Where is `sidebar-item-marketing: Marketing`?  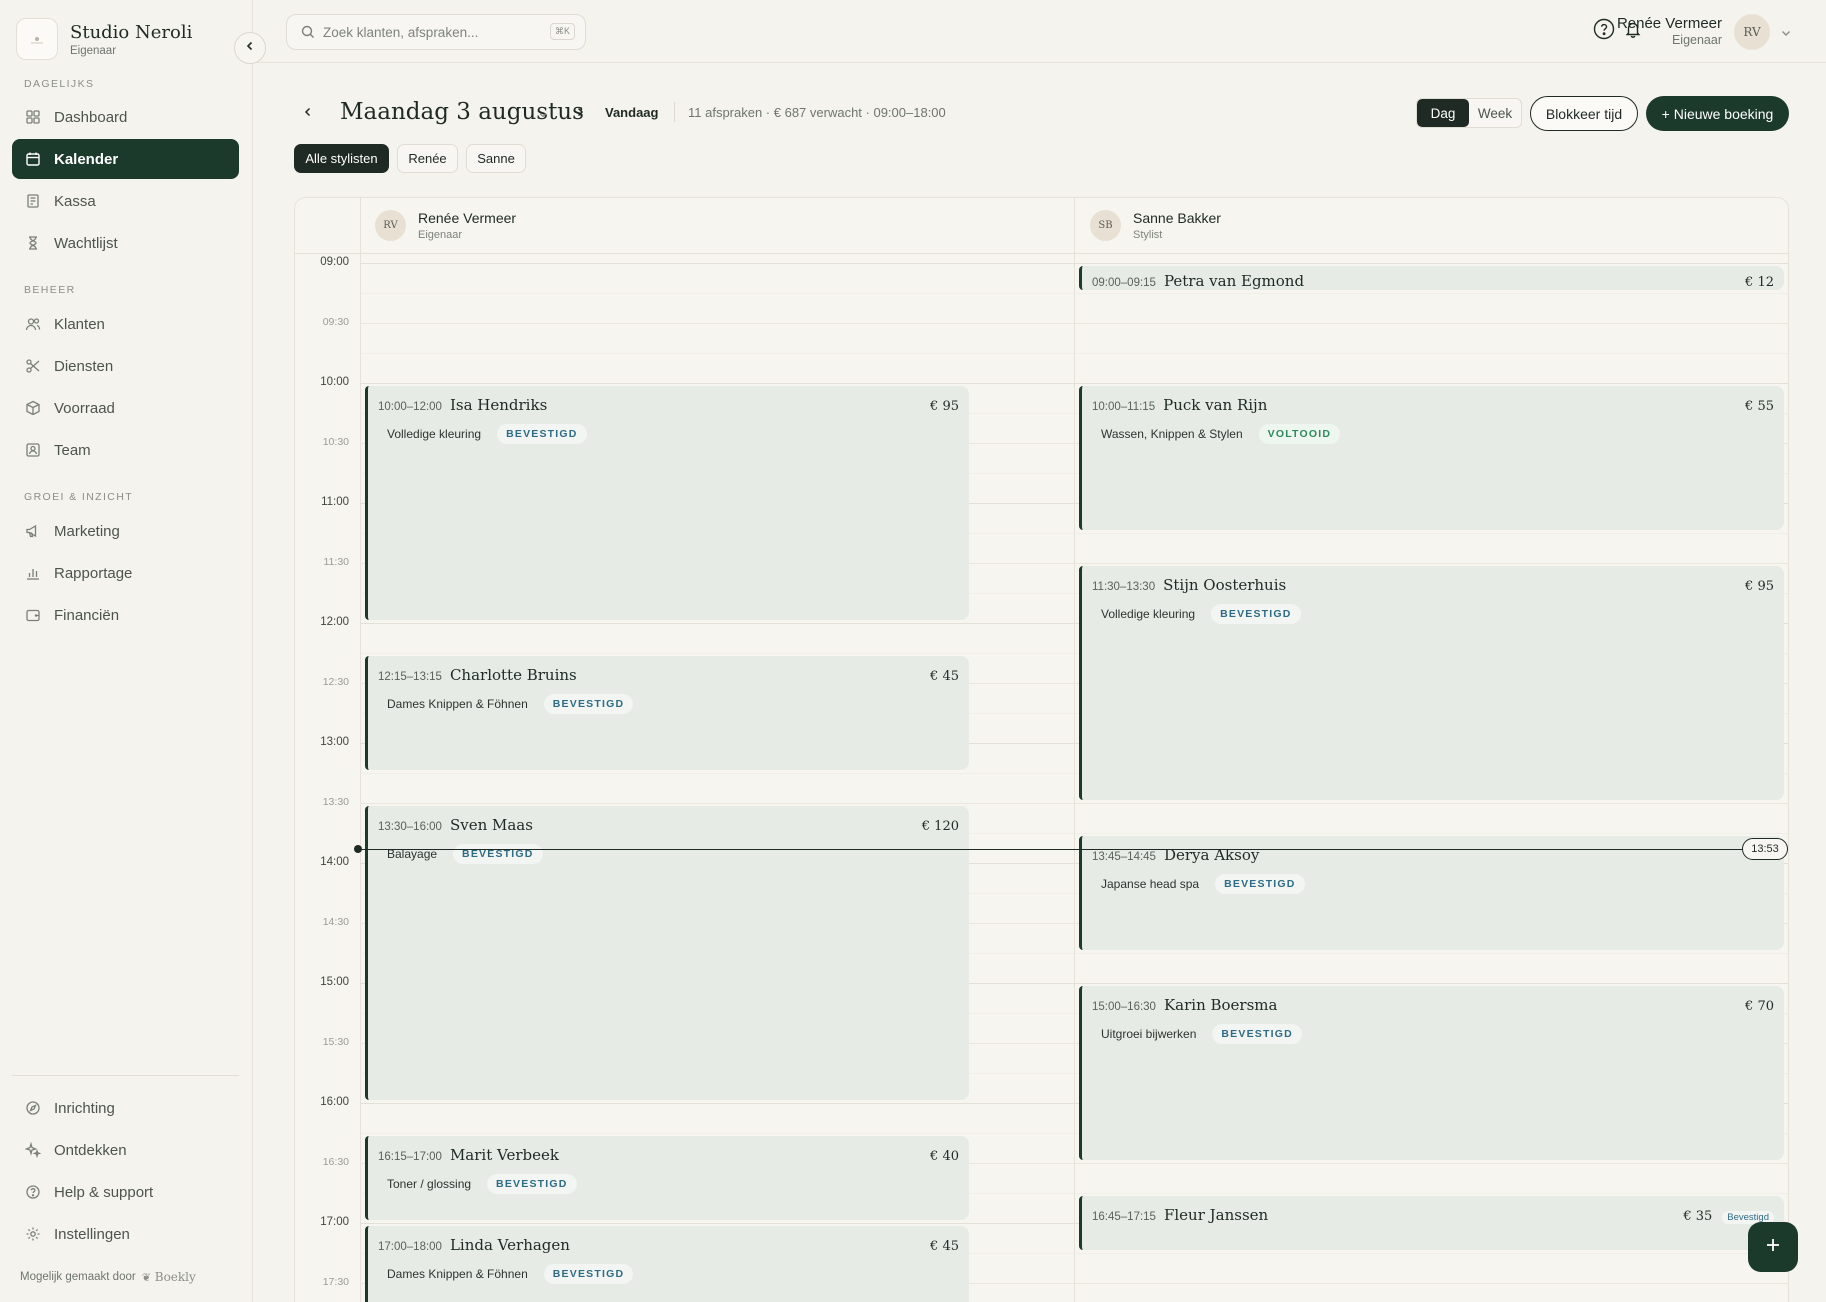
sidebar-item-marketing: Marketing is located at coordinates (125, 531).